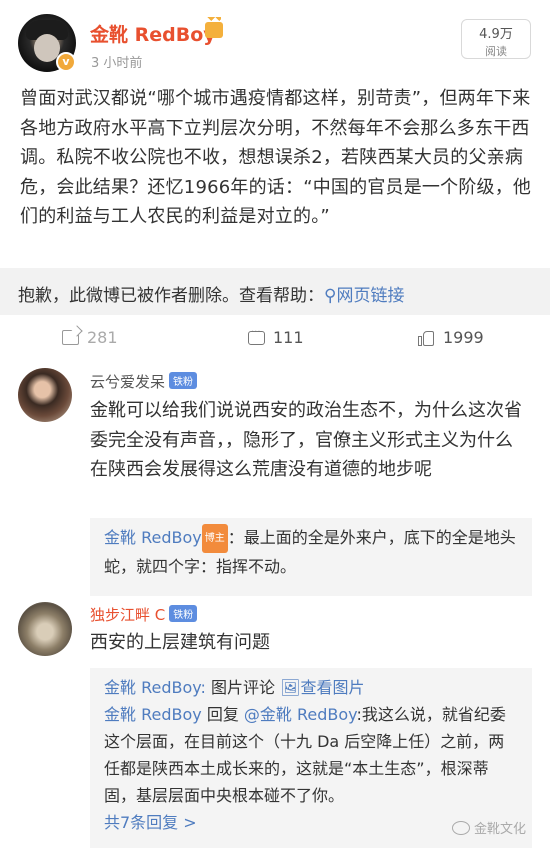 This screenshot has width=550, height=856. Describe the element at coordinates (66, 62) in the screenshot. I see `verified-icon: v` at that location.